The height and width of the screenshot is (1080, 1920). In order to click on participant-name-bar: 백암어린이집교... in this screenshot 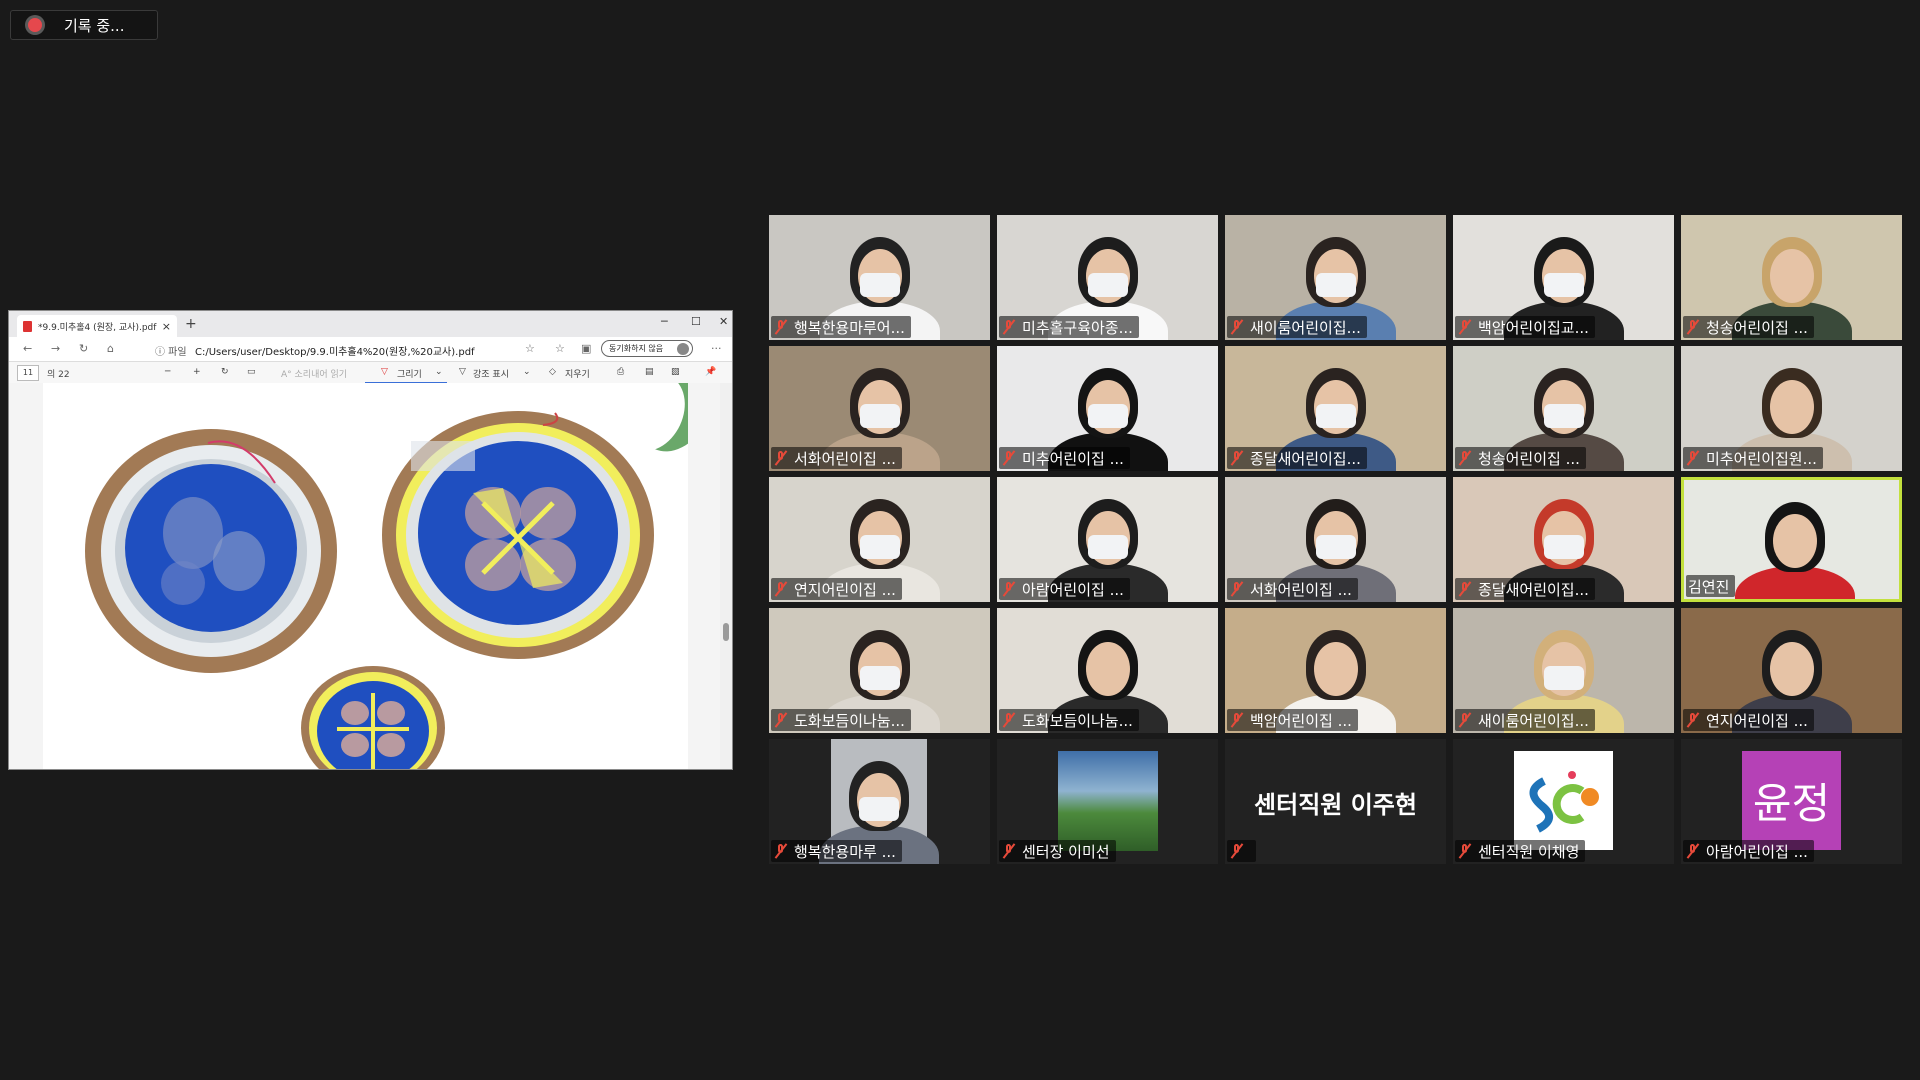, I will do `click(1525, 327)`.